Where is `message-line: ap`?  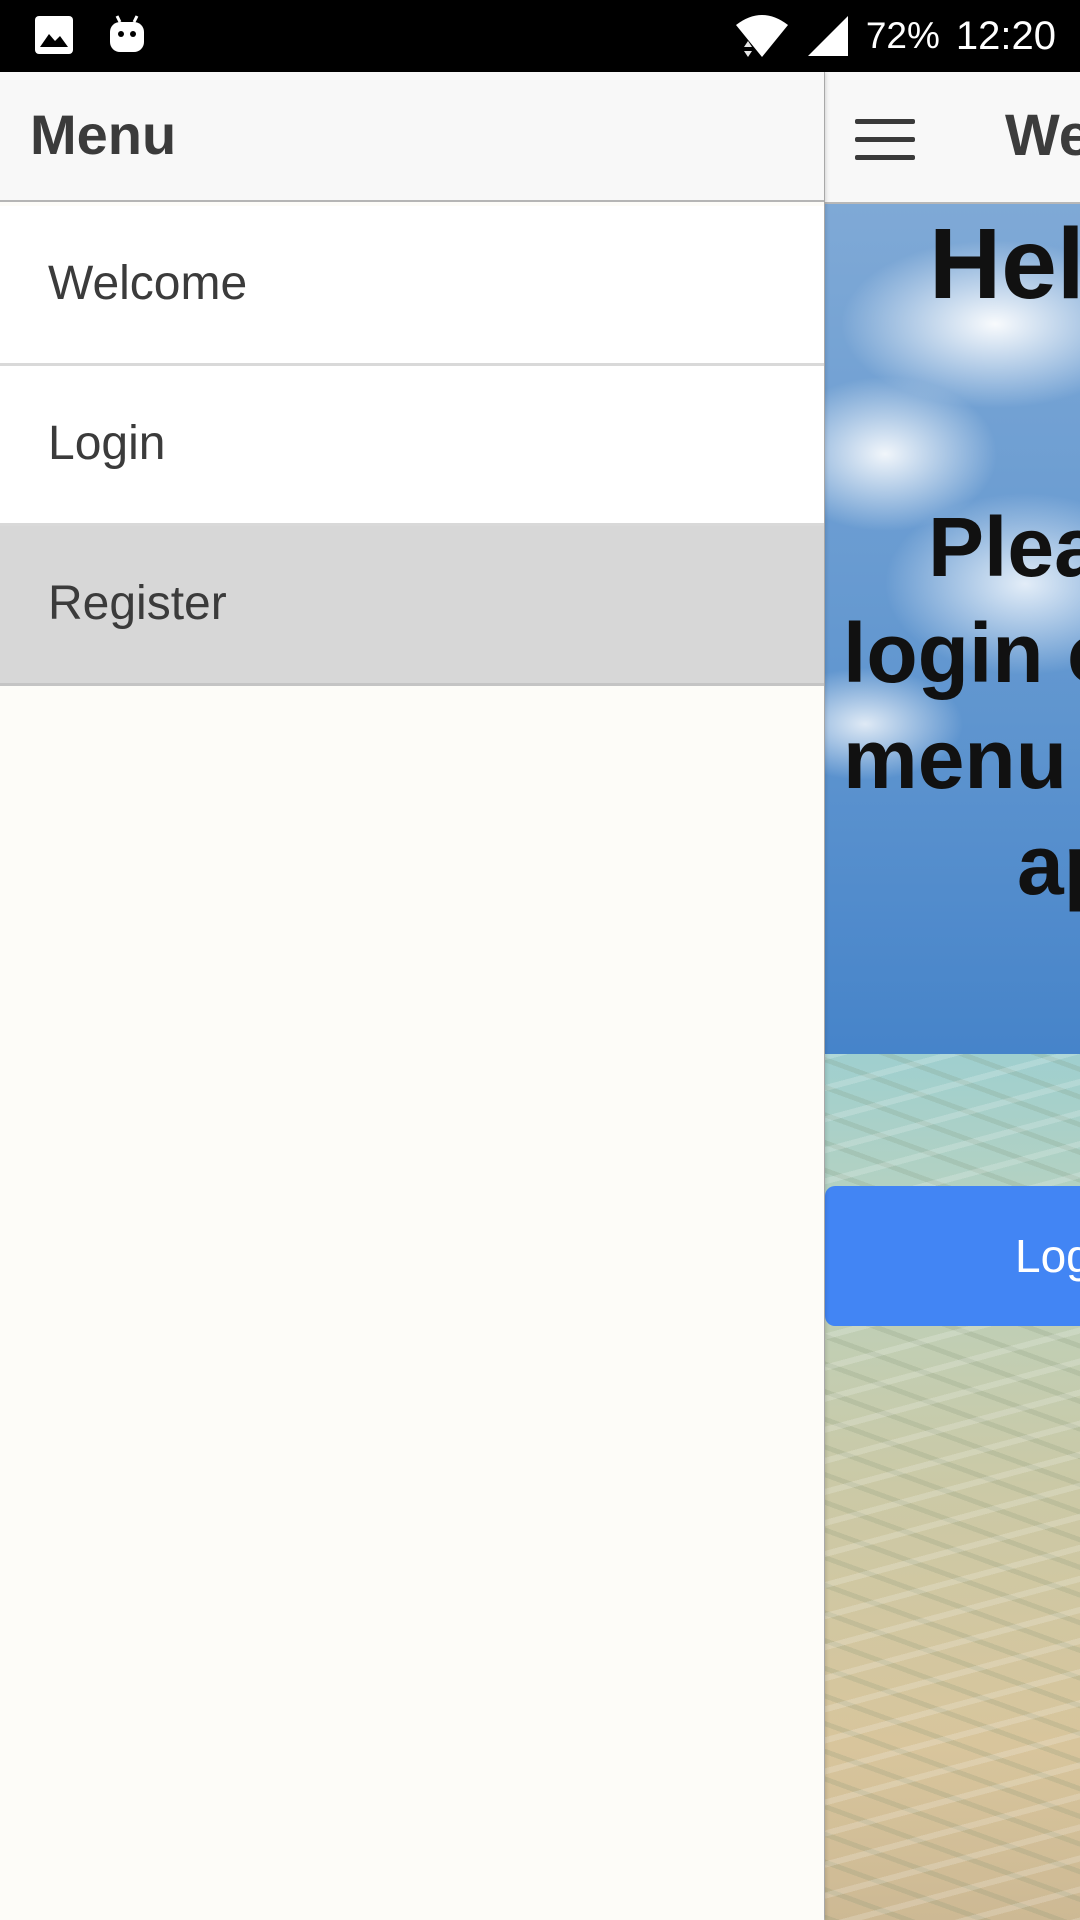
message-line: ap is located at coordinates (1048, 865).